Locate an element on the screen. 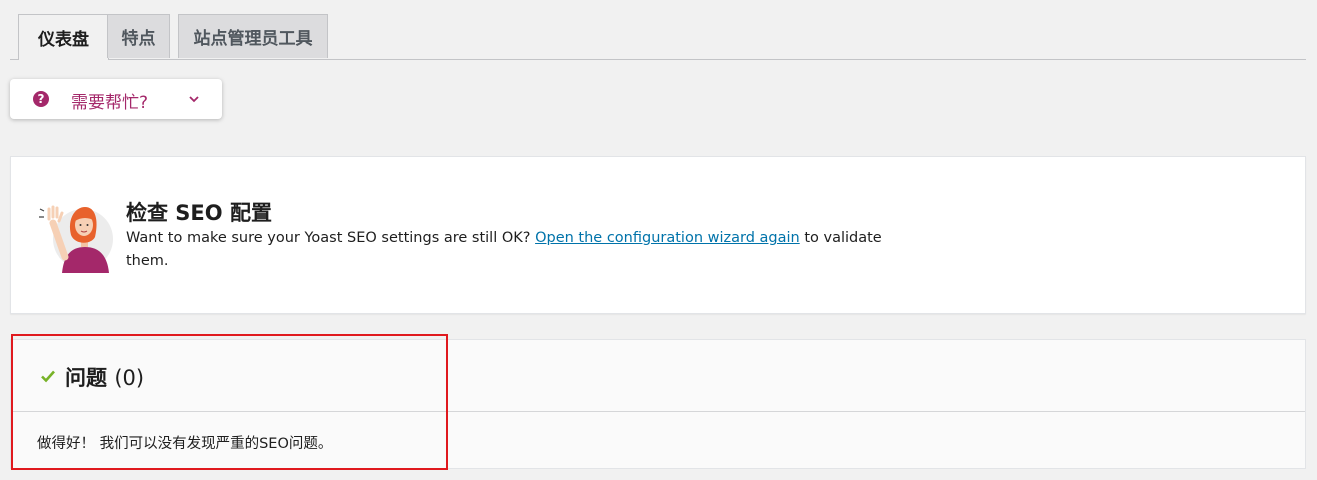 The height and width of the screenshot is (480, 1317). tab-dashboard: 仪表盘 is located at coordinates (63, 37).